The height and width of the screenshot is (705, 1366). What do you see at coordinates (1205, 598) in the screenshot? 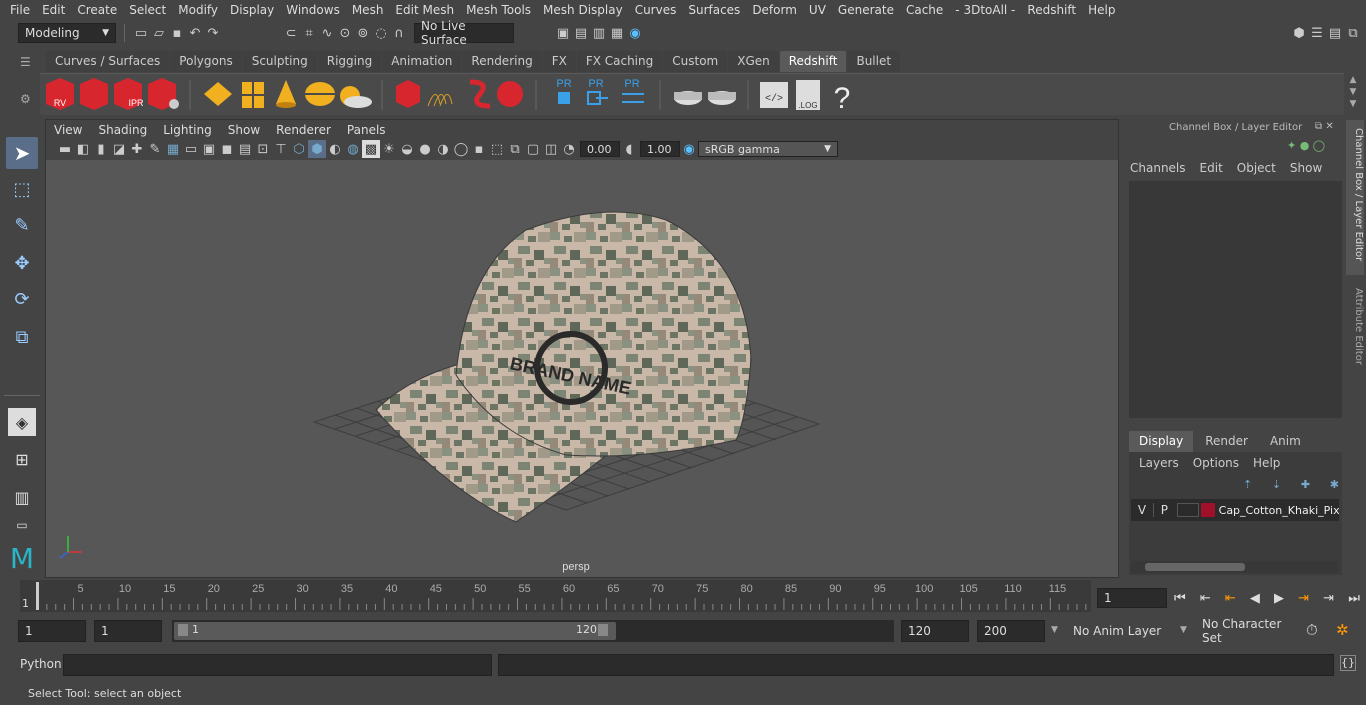
I see `step-back-key-icon: ⇤` at bounding box center [1205, 598].